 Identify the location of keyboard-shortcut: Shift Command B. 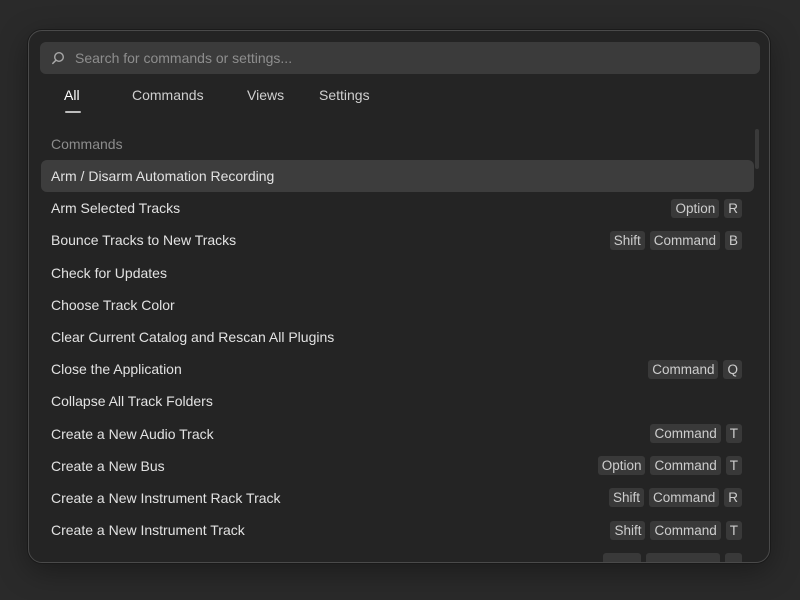
(675, 240).